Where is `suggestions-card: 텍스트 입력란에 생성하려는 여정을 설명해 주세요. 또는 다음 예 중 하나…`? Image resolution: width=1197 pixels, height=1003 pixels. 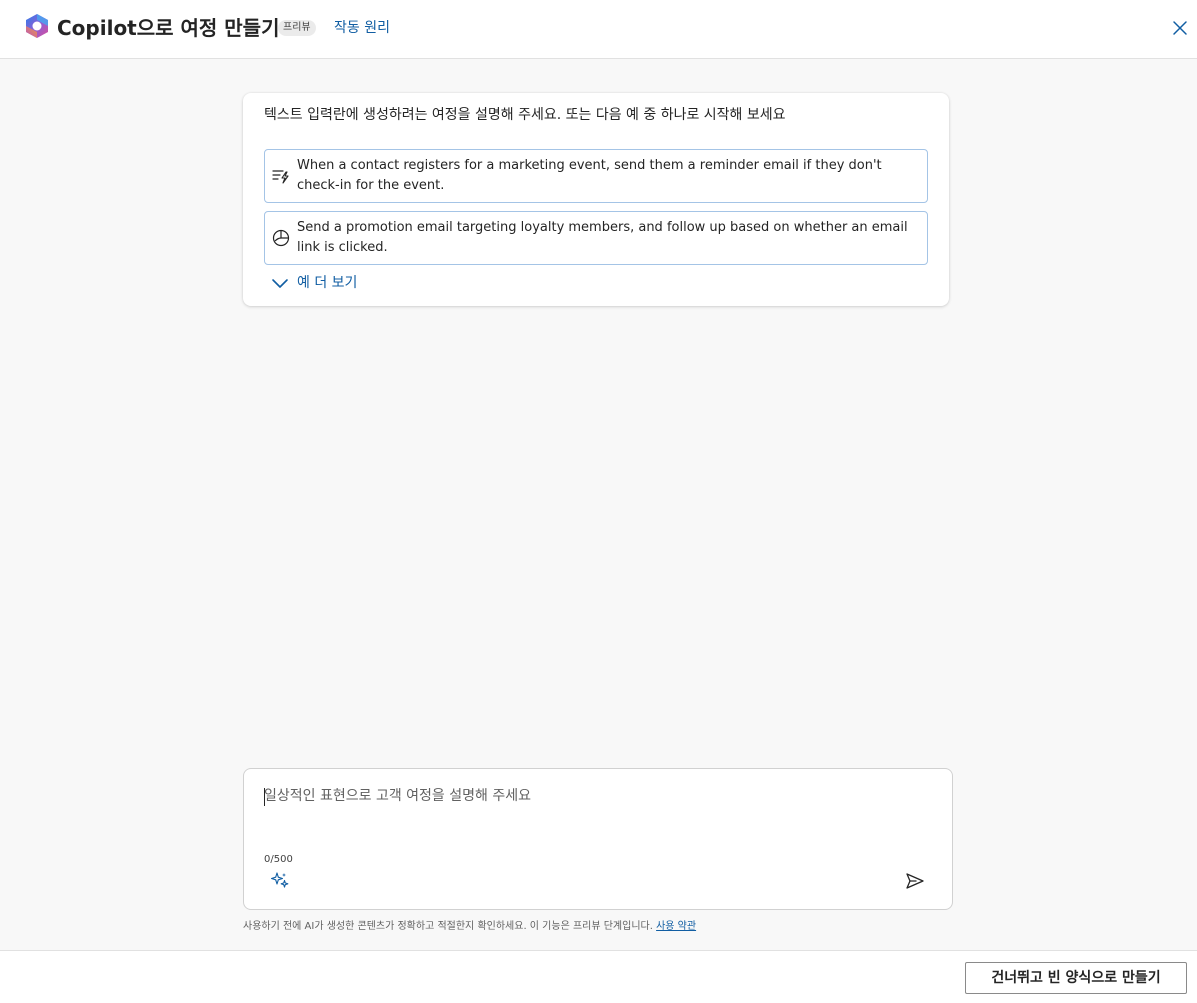
suggestions-card: 텍스트 입력란에 생성하려는 여정을 설명해 주세요. 또는 다음 예 중 하나… is located at coordinates (596, 199).